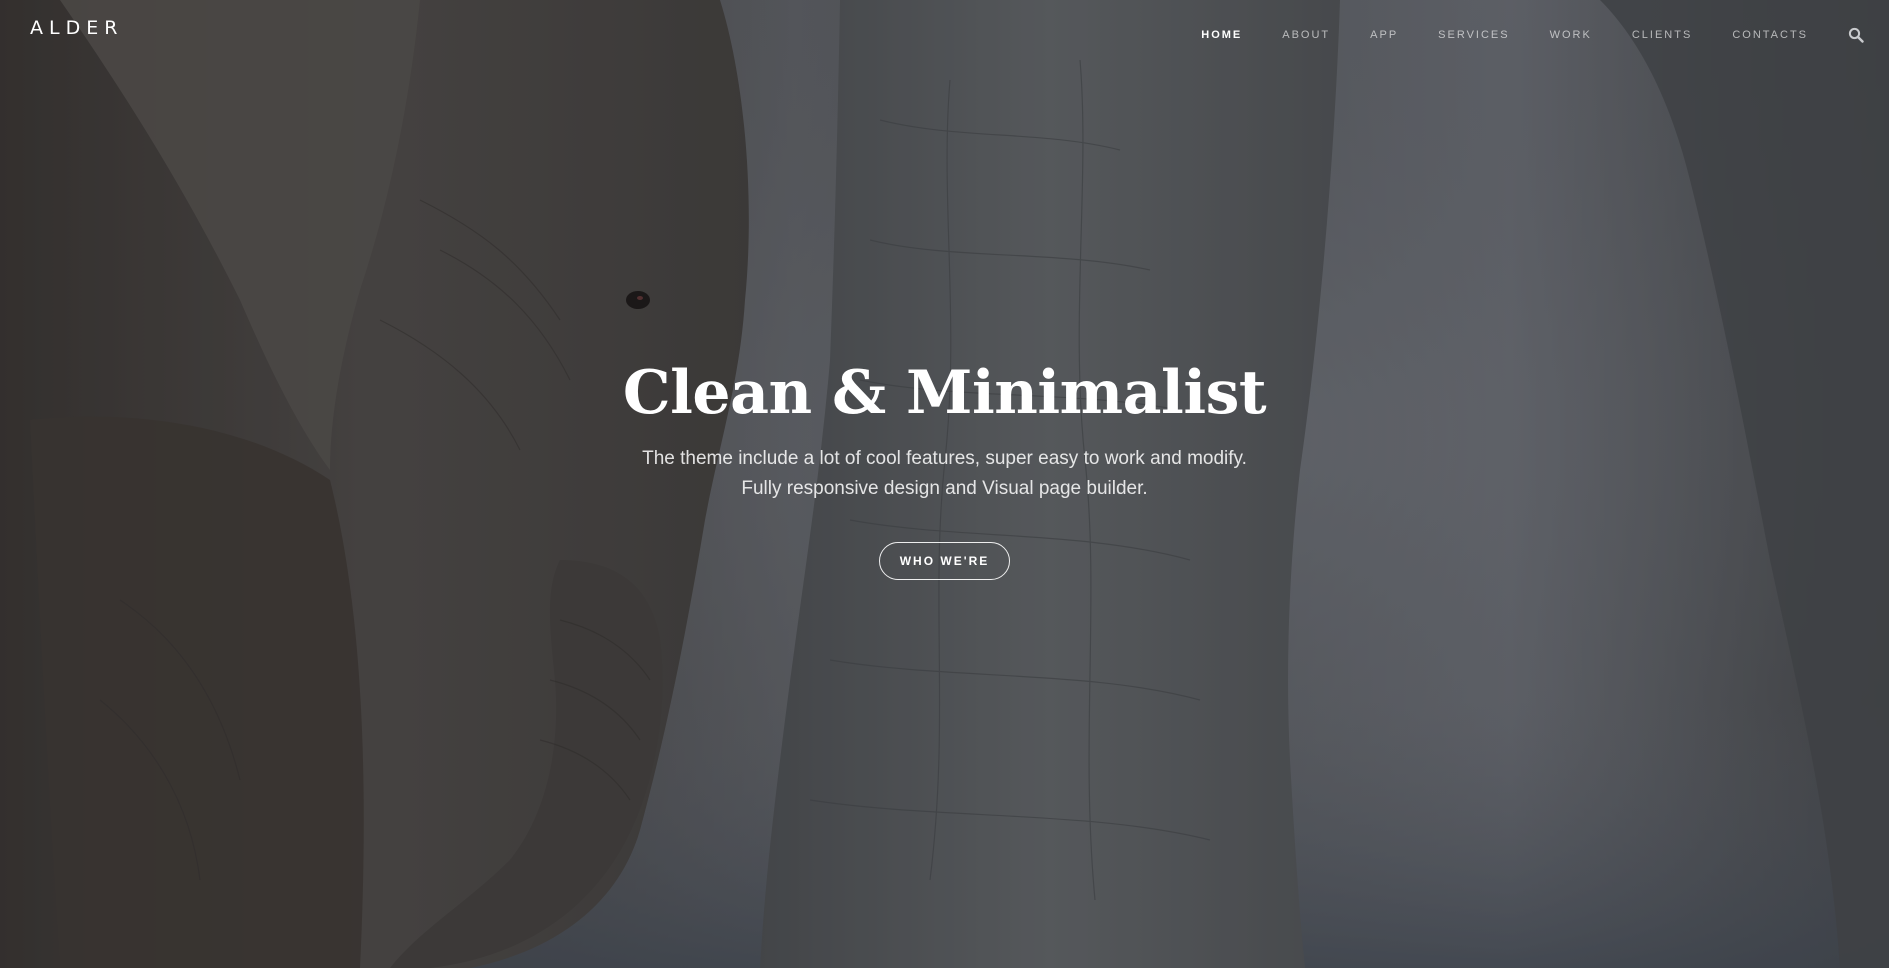 The image size is (1889, 968). What do you see at coordinates (1221, 35) in the screenshot?
I see `nav-item-home: HOME` at bounding box center [1221, 35].